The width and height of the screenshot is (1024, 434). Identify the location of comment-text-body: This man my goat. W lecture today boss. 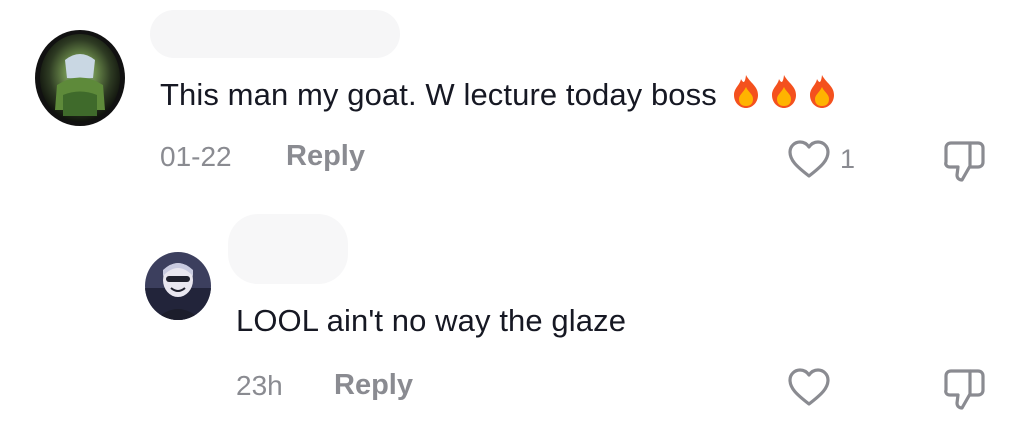
(438, 94).